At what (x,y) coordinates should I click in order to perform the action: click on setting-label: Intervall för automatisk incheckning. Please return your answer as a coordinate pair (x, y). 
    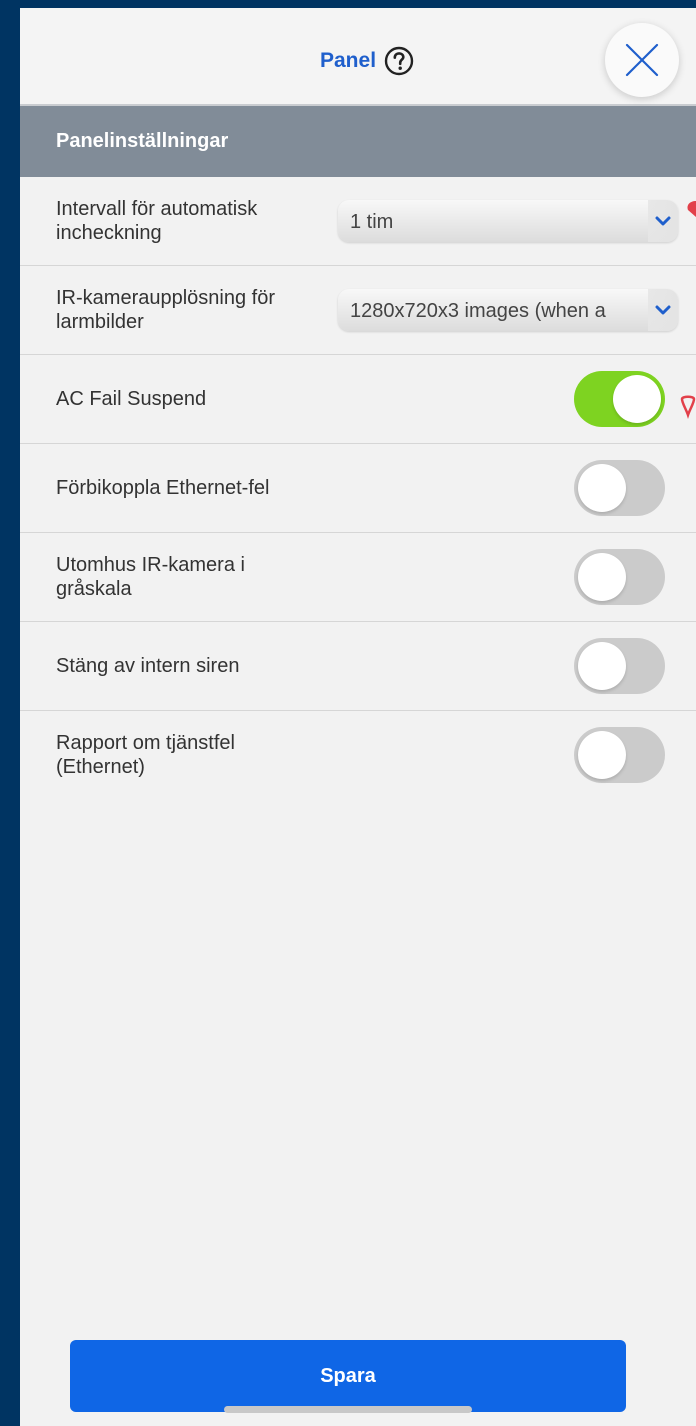
    Looking at the image, I should click on (157, 221).